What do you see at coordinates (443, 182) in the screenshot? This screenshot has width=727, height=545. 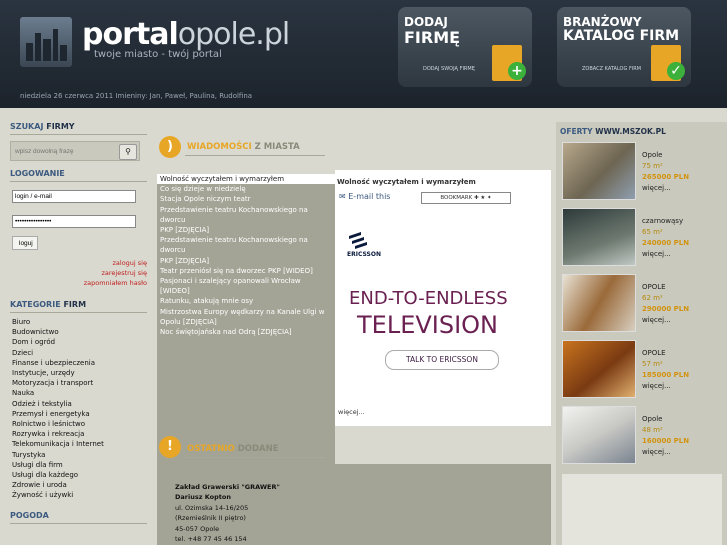 I see `featured-title: Wolność wyczytałem i wymarzyłem` at bounding box center [443, 182].